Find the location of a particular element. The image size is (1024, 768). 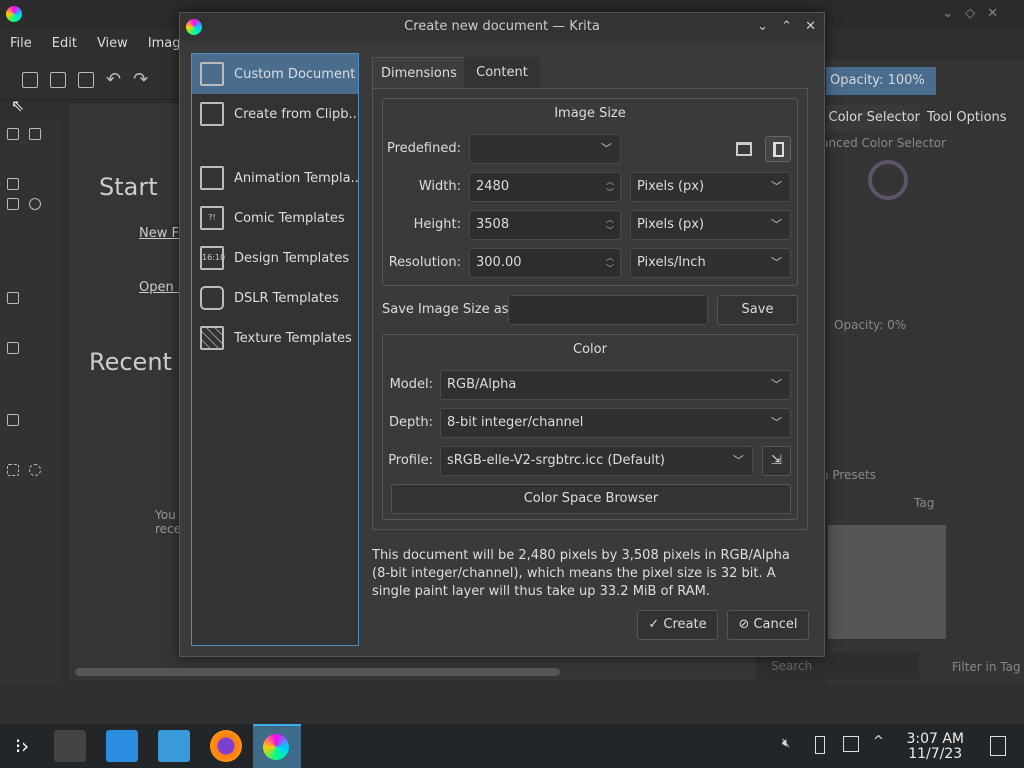

system-settings-icon is located at coordinates (70, 746).